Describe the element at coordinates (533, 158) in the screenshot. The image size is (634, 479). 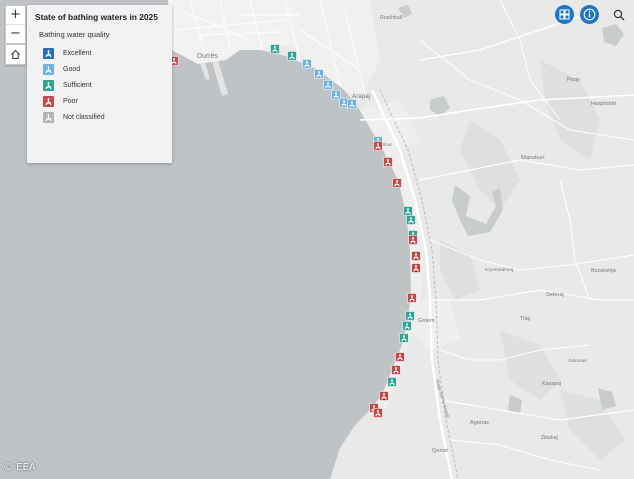
I see `place-label-manskuri: Manskuri` at that location.